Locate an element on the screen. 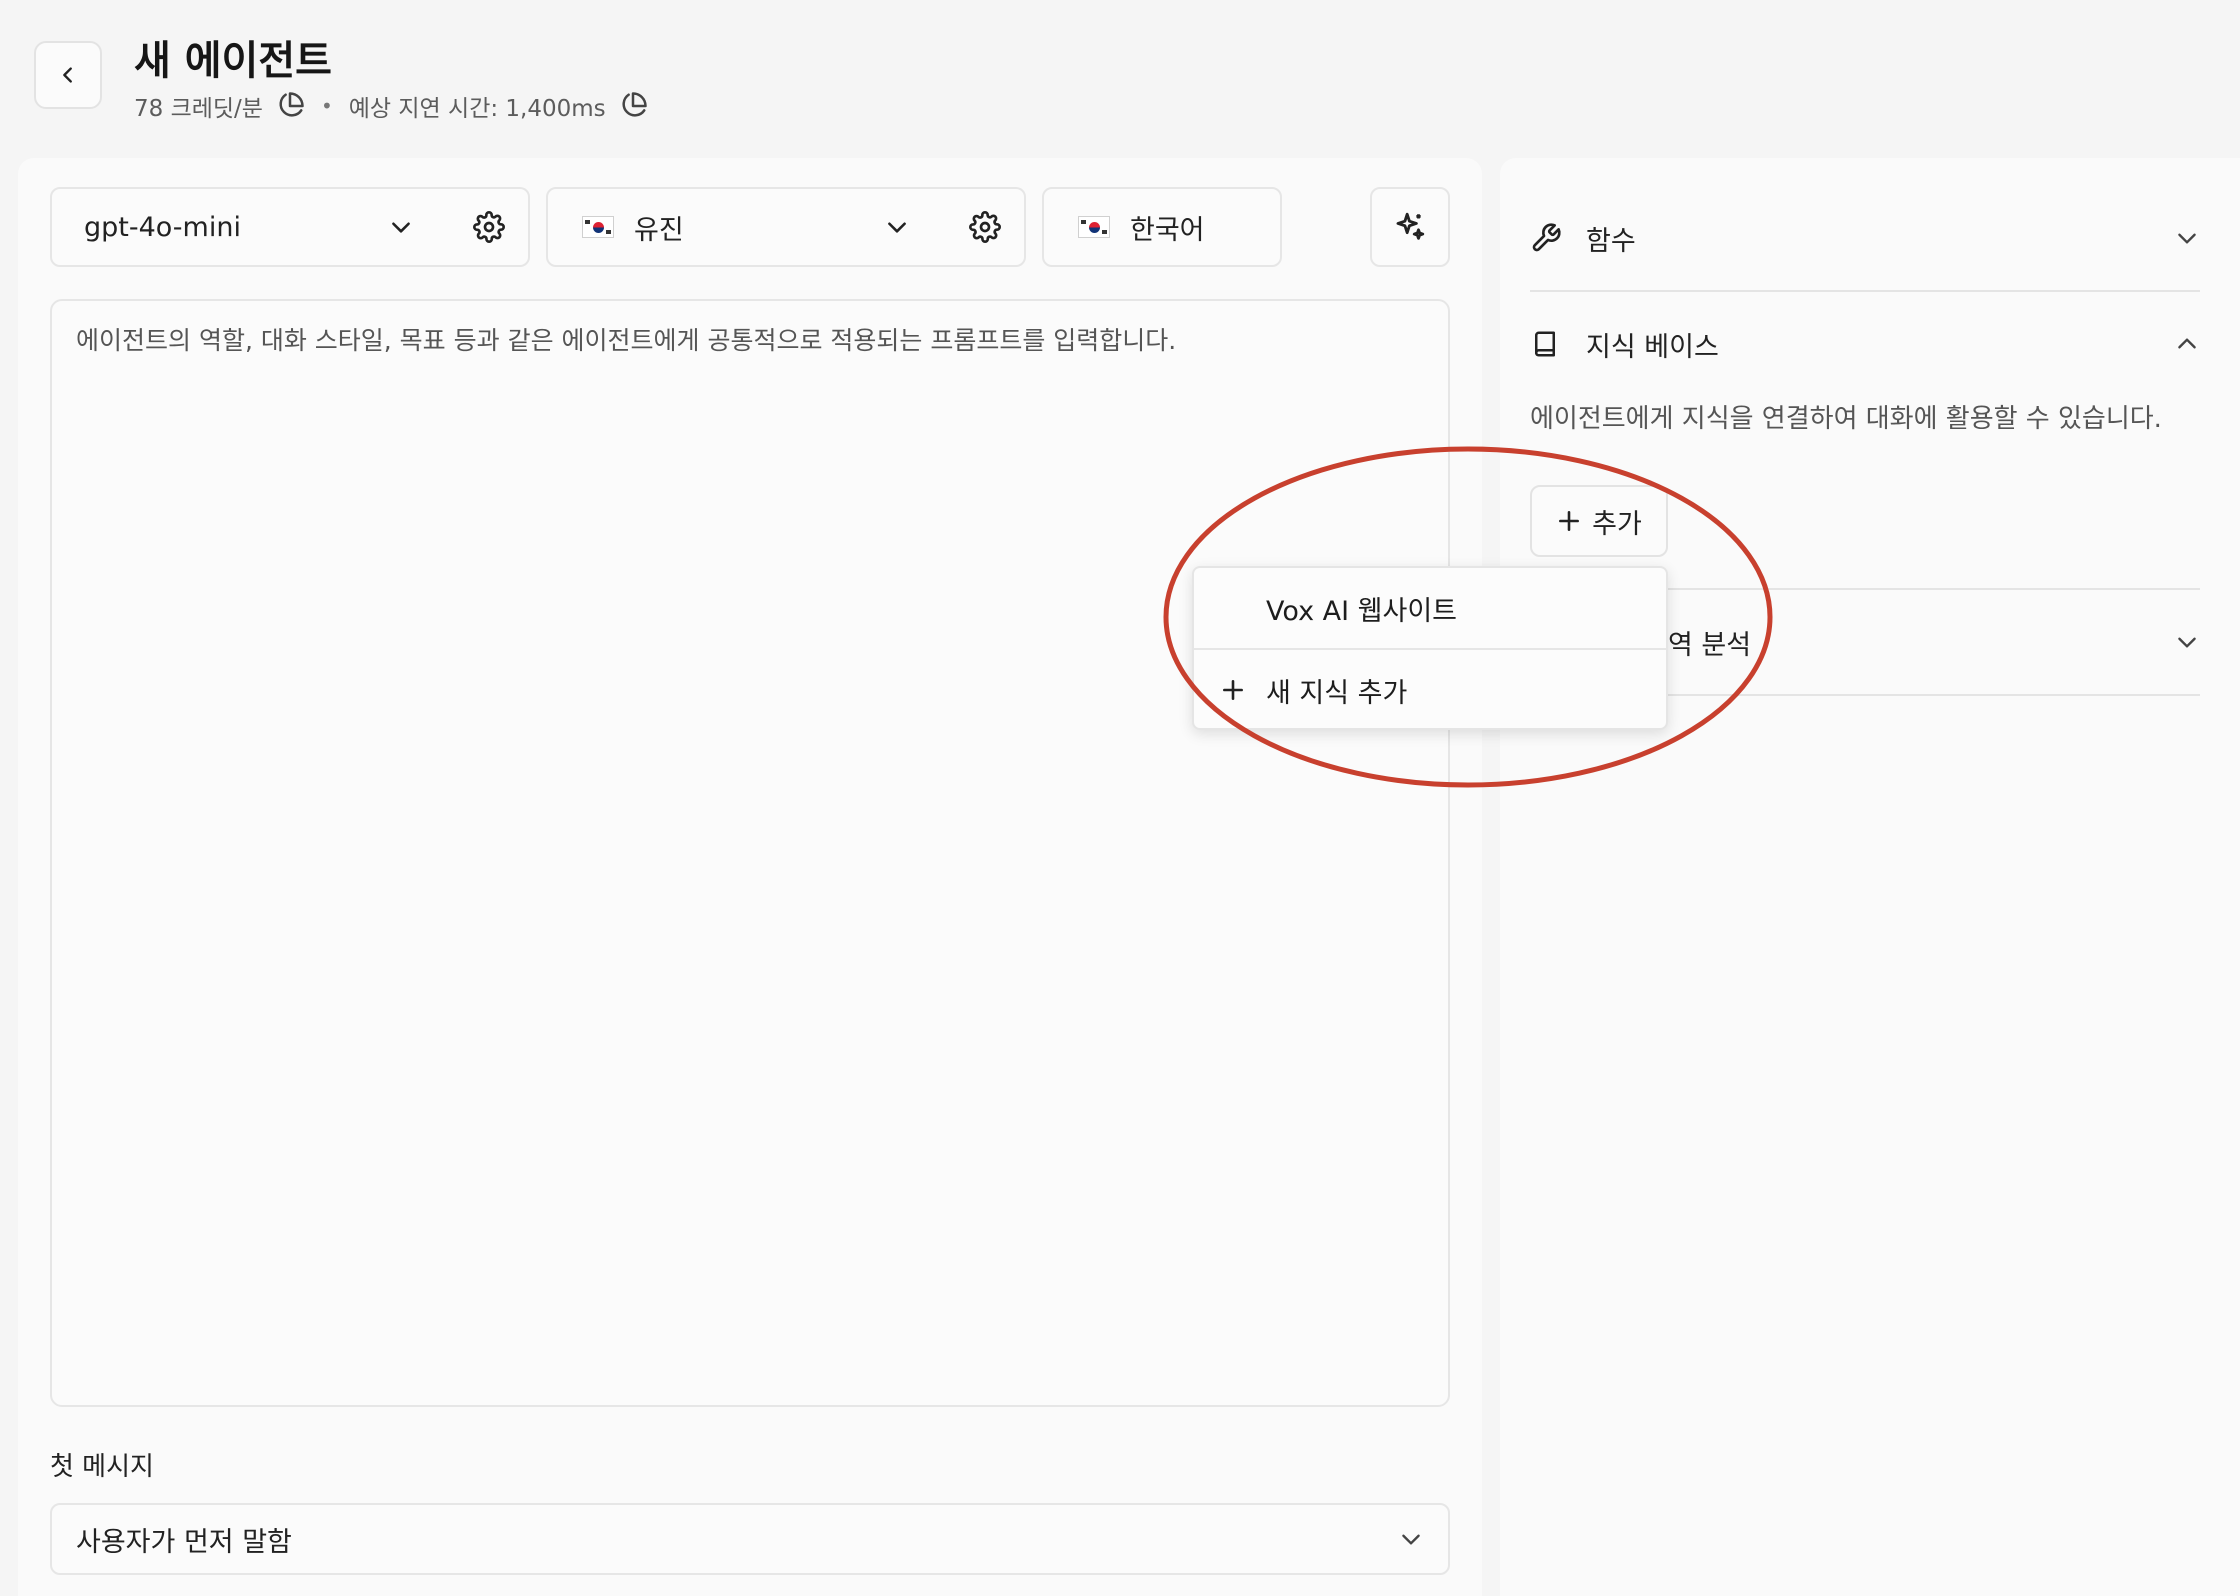 The width and height of the screenshot is (2240, 1596). first-message-label: 첫 메시지 is located at coordinates (102, 1467).